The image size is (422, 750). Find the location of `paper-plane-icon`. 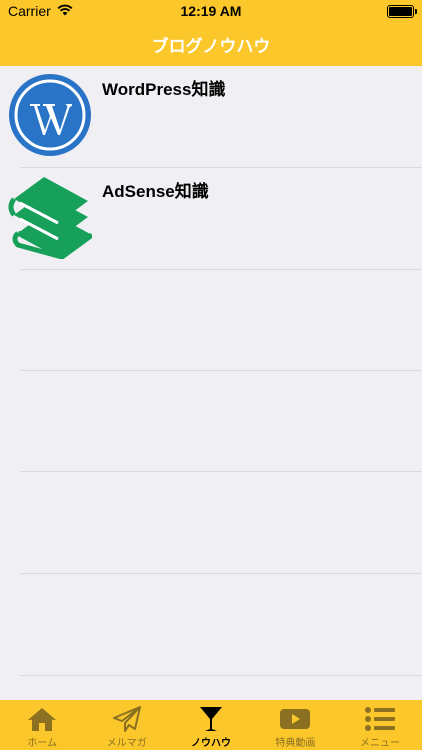

paper-plane-icon is located at coordinates (127, 719).